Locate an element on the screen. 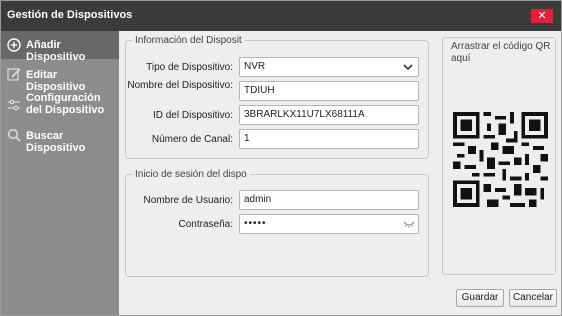 This screenshot has width=562, height=316. sidebar-item-edit-device: Editar Dispositivo is located at coordinates (60, 77).